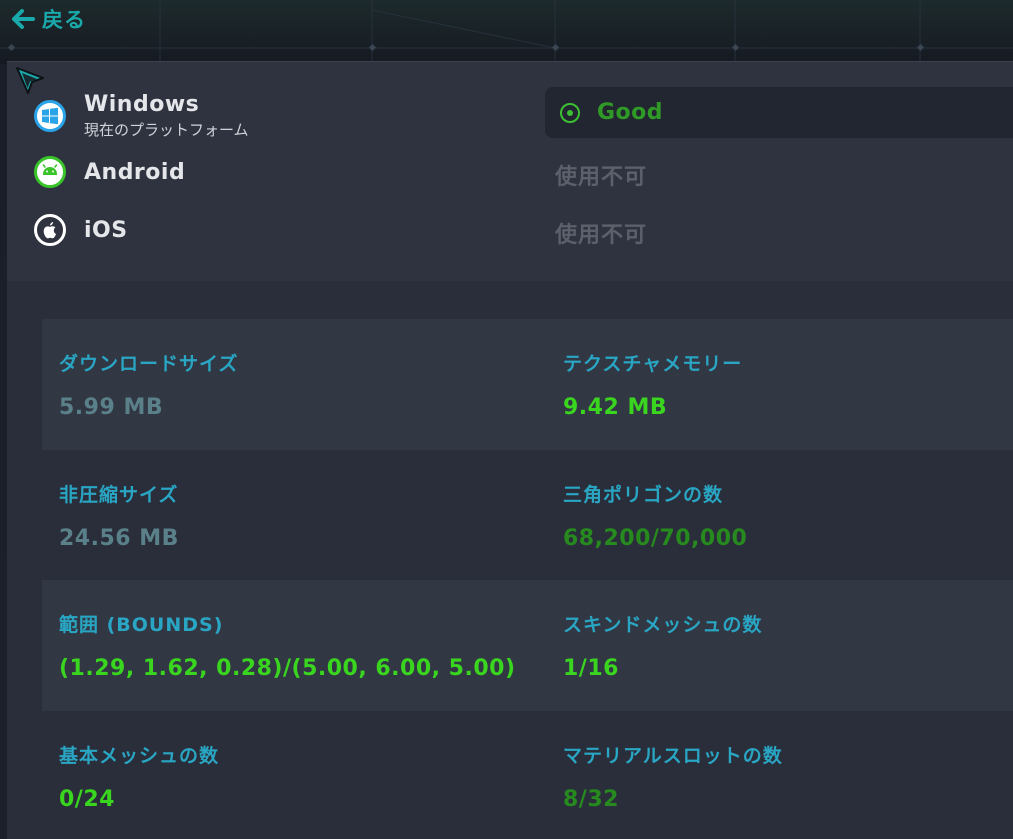 This screenshot has width=1013, height=839. I want to click on platform-row-android: Android, so click(109, 172).